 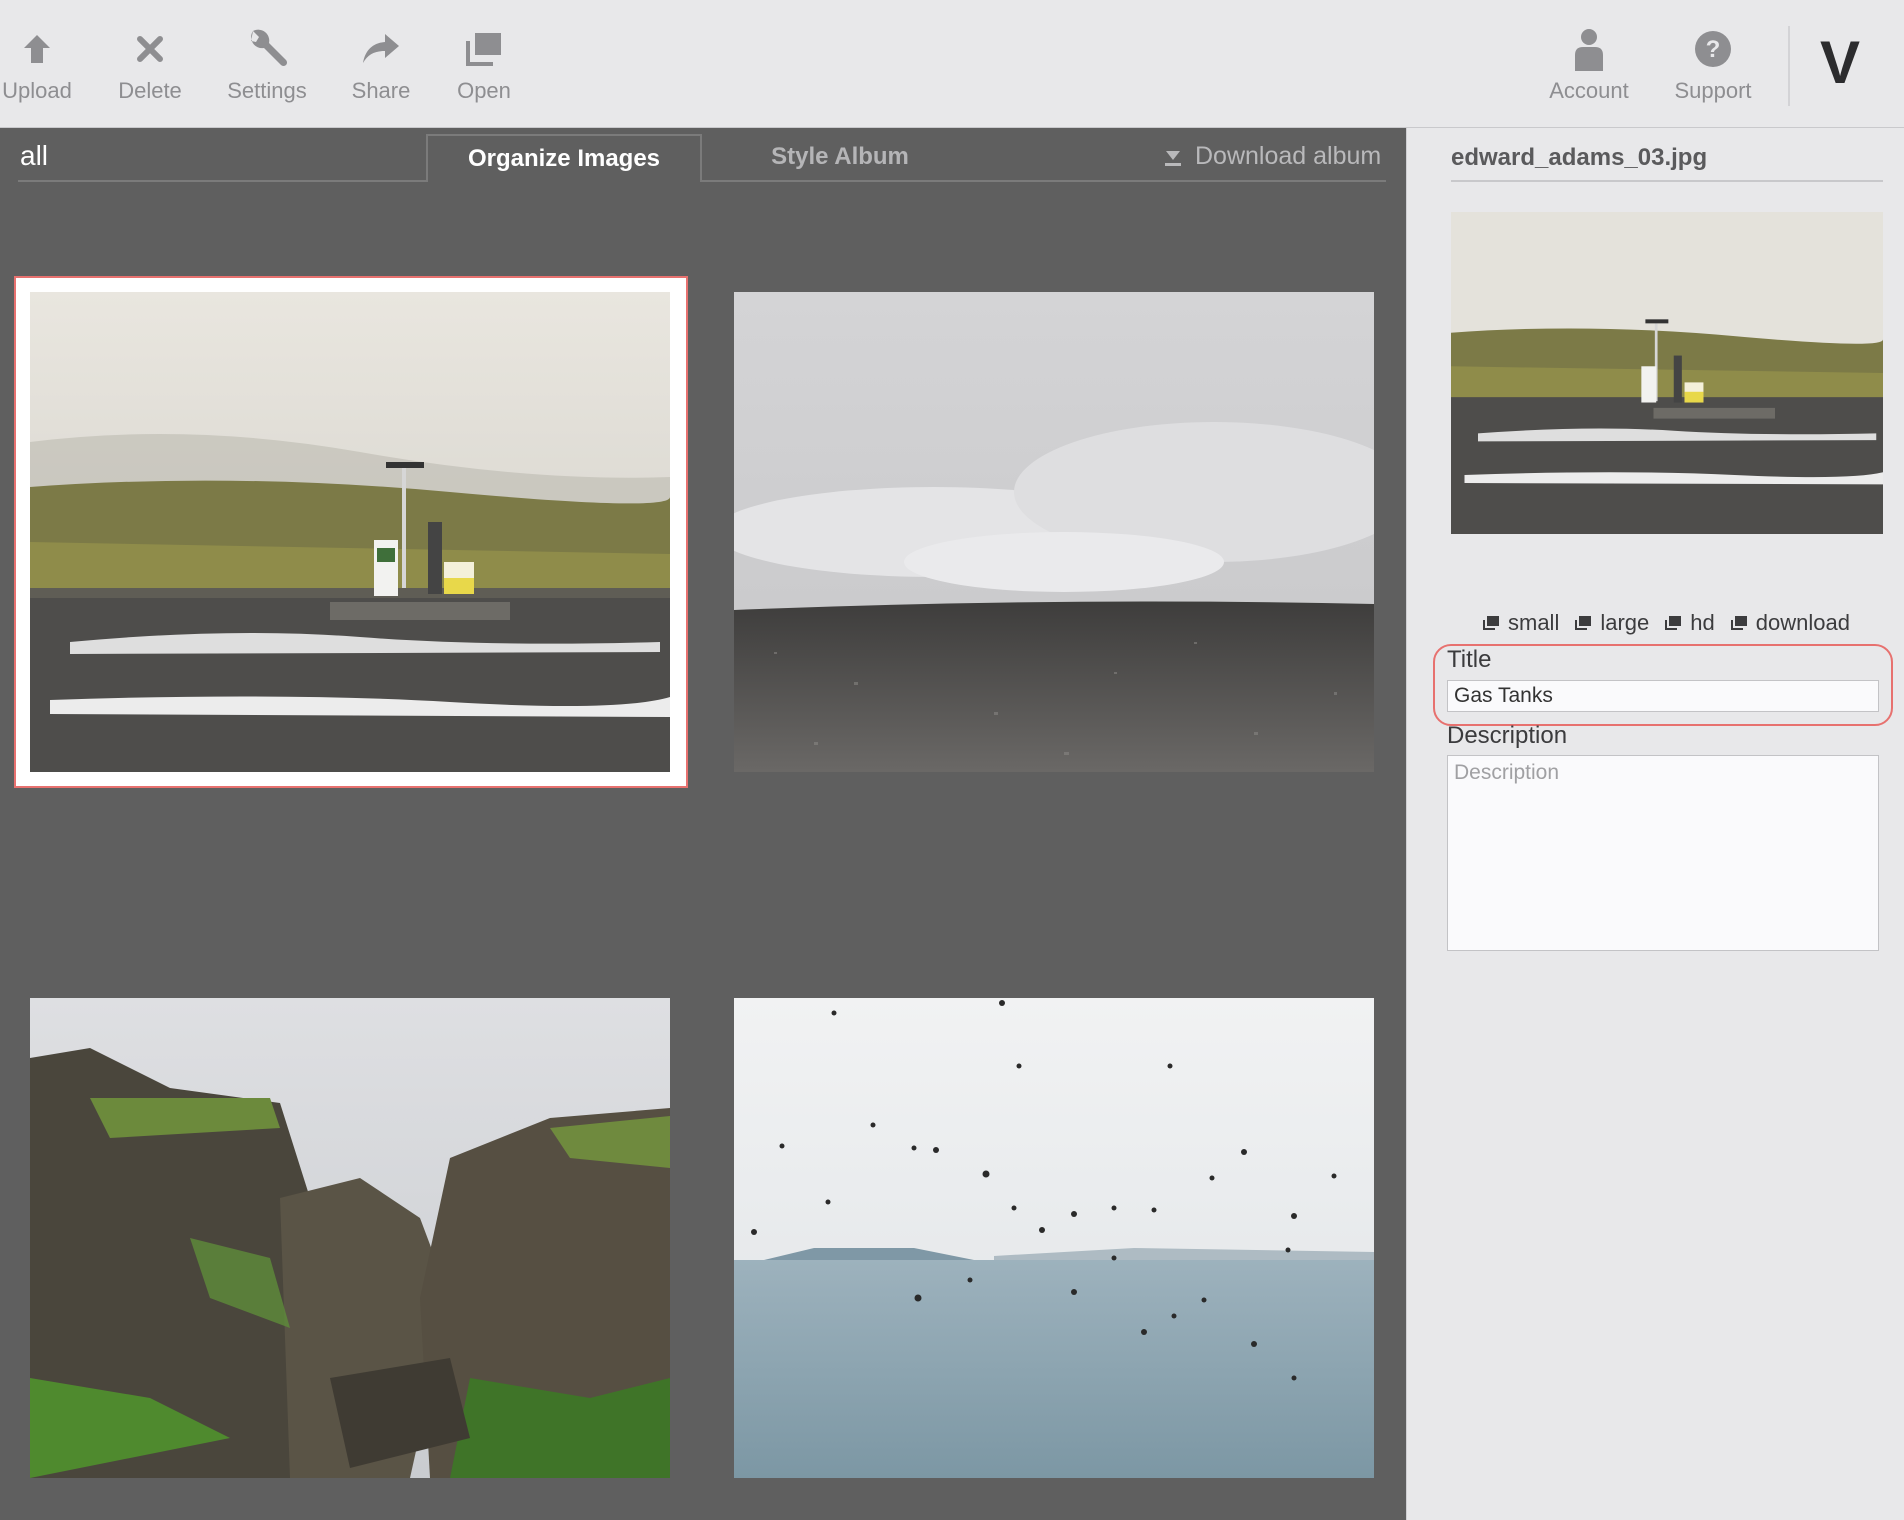 I want to click on size-links: small large hd download, so click(x=1666, y=623).